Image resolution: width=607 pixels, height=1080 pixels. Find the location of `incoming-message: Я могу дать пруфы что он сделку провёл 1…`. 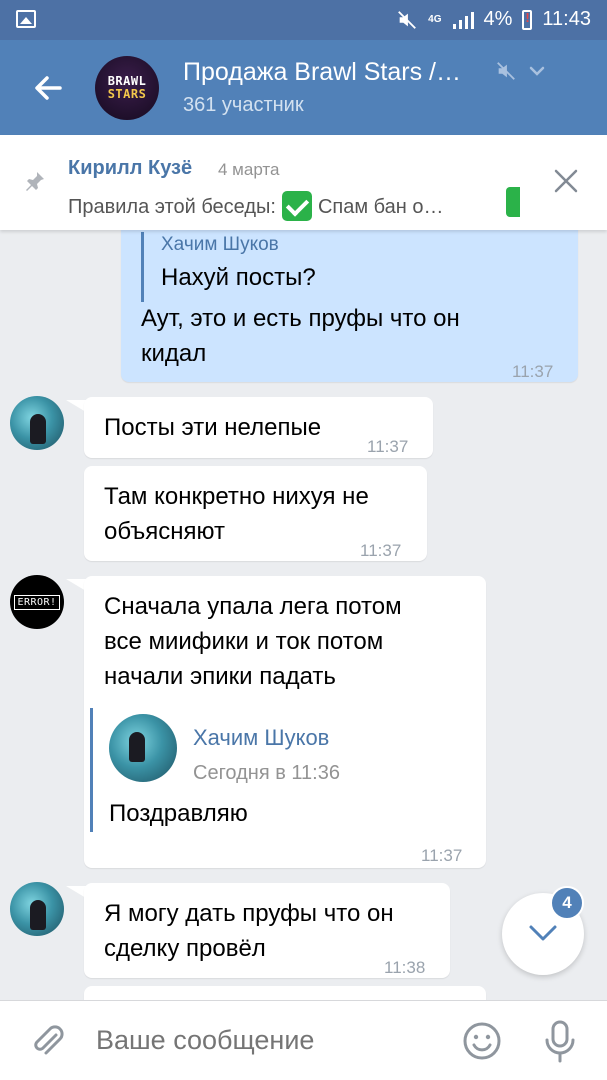

incoming-message: Я могу дать пруфы что он сделку провёл 1… is located at coordinates (267, 930).